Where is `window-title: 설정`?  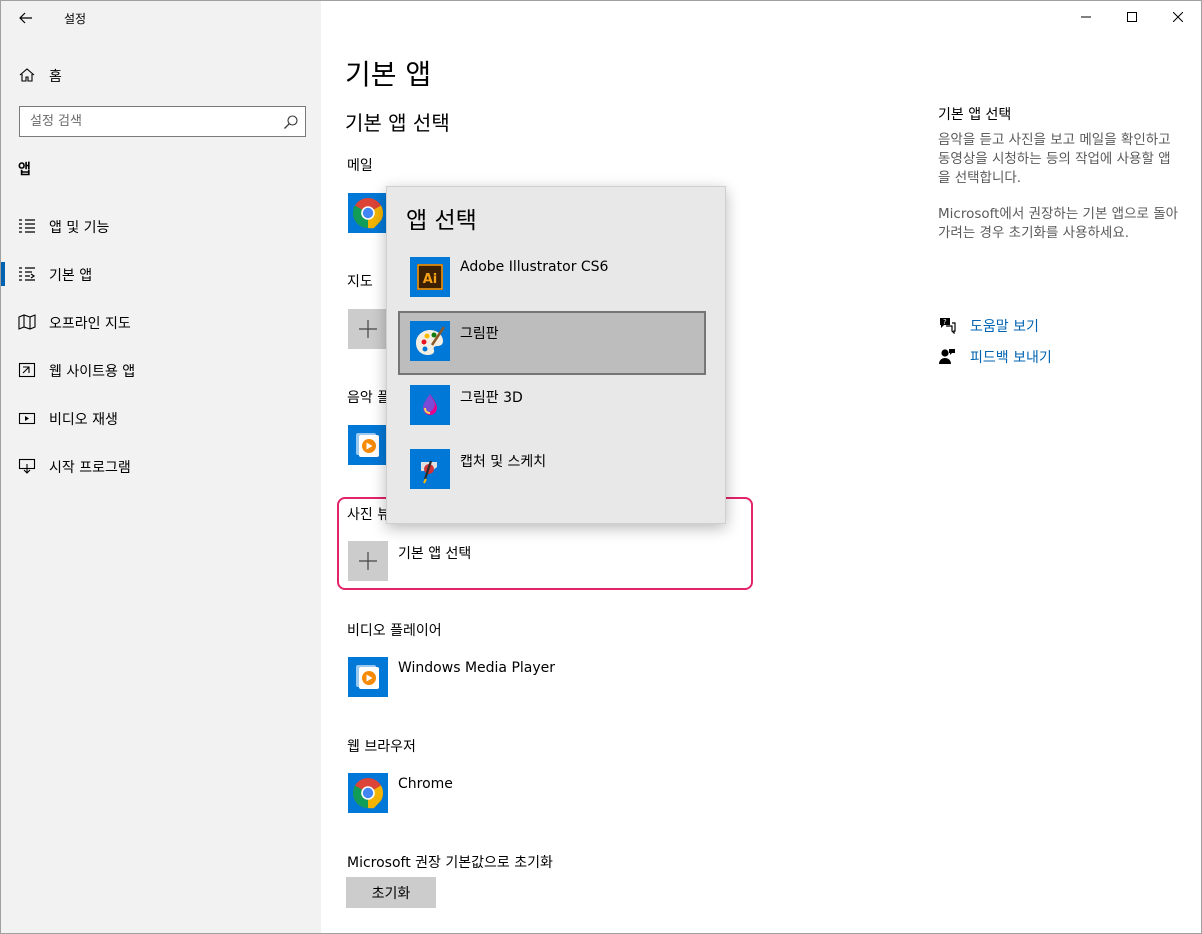
window-title: 설정 is located at coordinates (75, 19).